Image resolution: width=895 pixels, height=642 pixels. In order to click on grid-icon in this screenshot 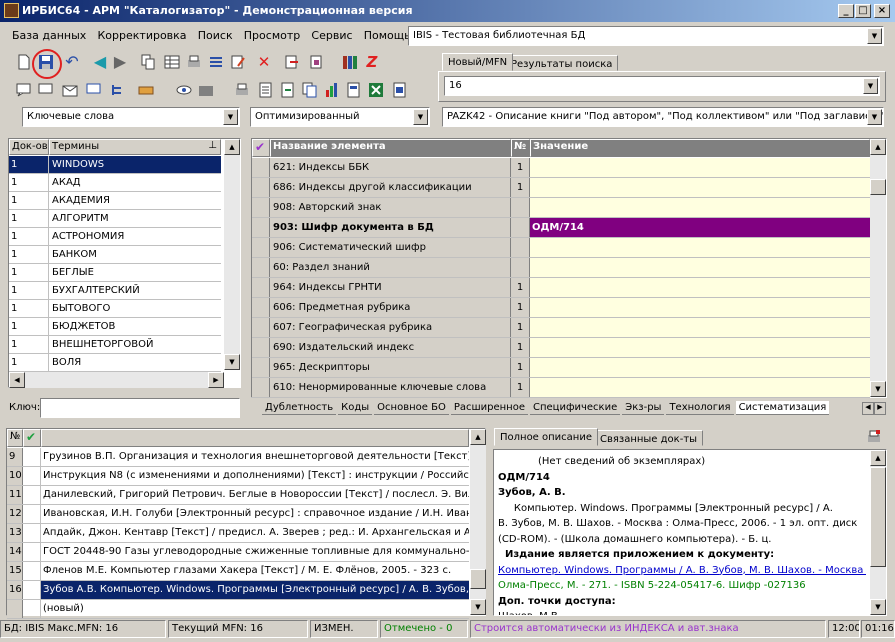, I will do `click(172, 62)`.